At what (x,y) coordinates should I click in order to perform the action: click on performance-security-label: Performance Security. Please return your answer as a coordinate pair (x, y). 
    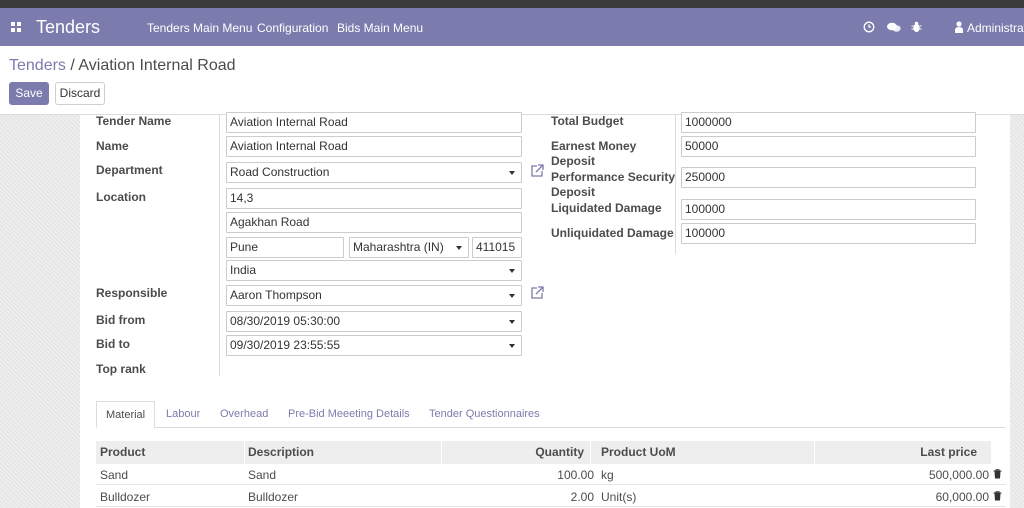
    Looking at the image, I should click on (613, 177).